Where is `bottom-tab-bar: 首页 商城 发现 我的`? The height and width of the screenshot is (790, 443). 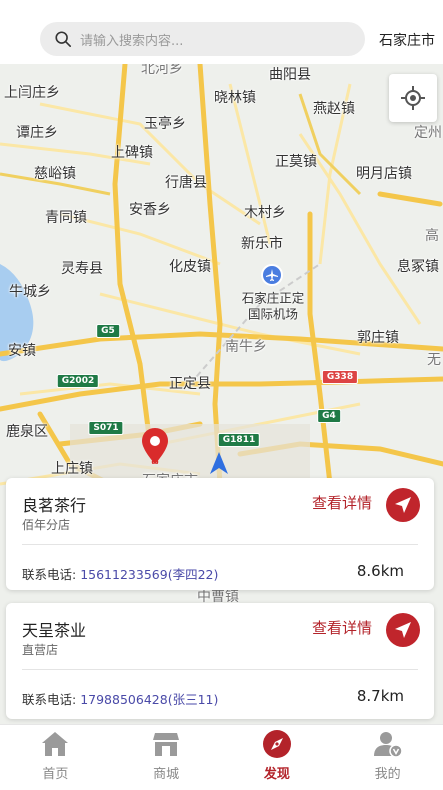
bottom-tab-bar: 首页 商城 发现 我的 is located at coordinates (221, 757).